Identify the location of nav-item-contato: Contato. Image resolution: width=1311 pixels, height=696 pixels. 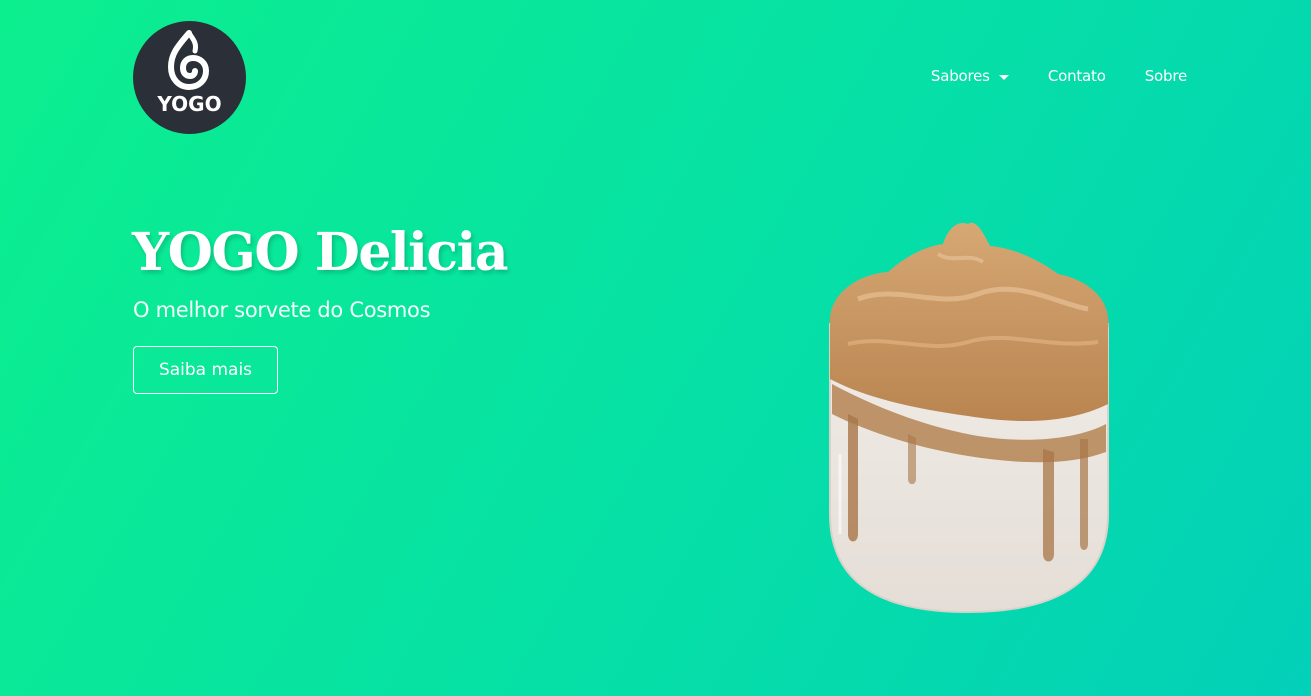
(1077, 76).